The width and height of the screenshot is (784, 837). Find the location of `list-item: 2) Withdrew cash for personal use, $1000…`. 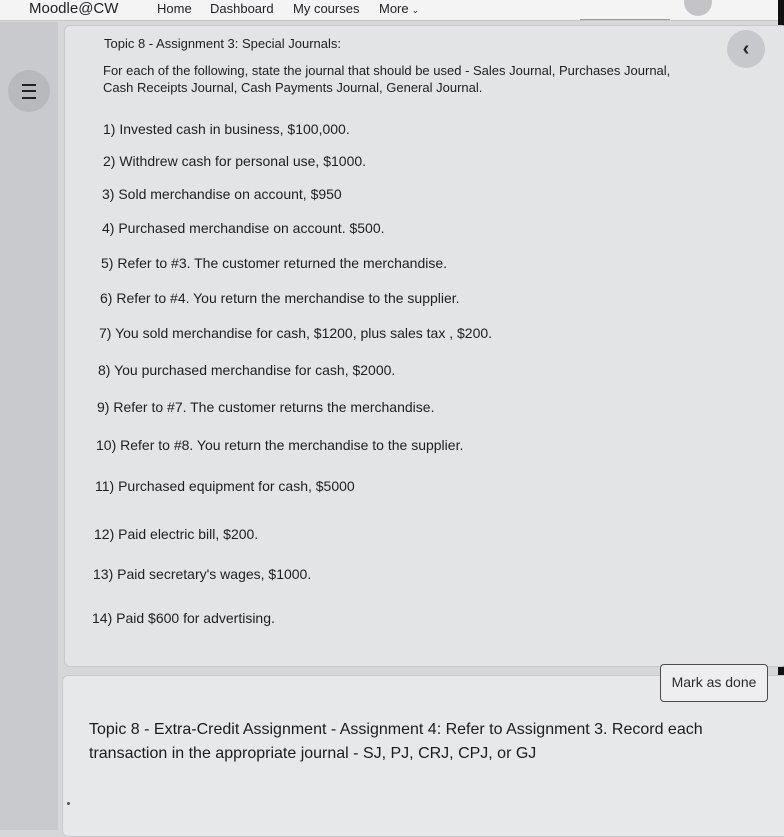

list-item: 2) Withdrew cash for personal use, $1000… is located at coordinates (235, 161).